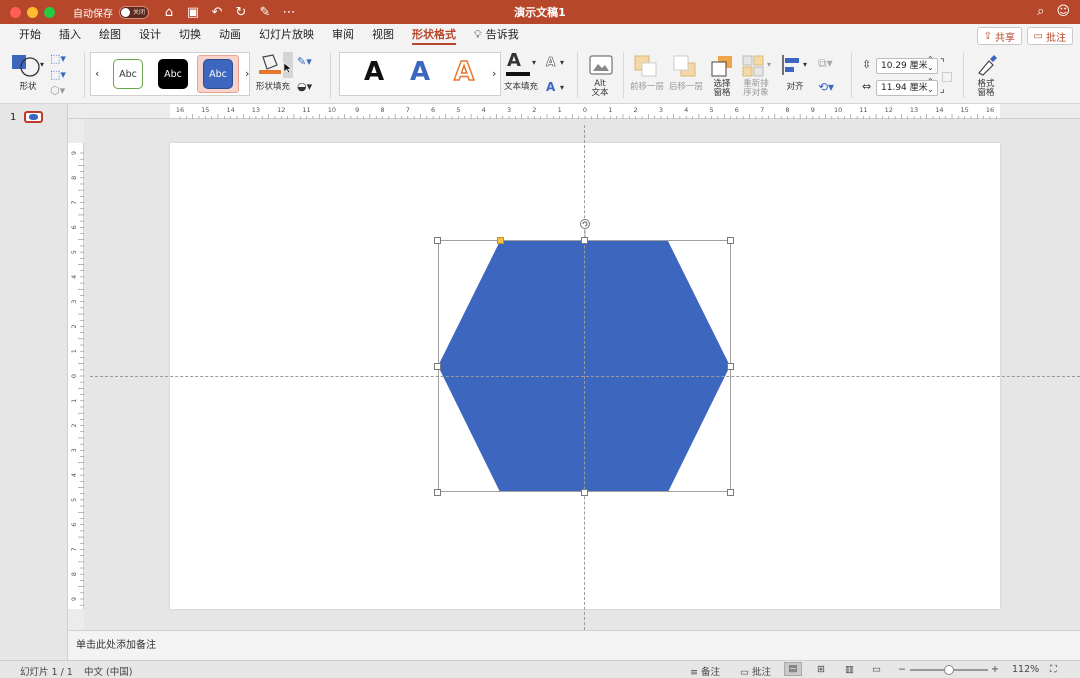 The height and width of the screenshot is (678, 1080). I want to click on edit-shape-icon: ⬚▾, so click(58, 58).